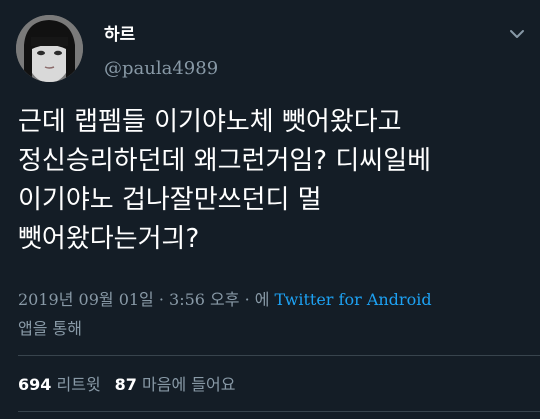 This screenshot has width=540, height=419. I want to click on likes-label: 마음에 들어요, so click(189, 384).